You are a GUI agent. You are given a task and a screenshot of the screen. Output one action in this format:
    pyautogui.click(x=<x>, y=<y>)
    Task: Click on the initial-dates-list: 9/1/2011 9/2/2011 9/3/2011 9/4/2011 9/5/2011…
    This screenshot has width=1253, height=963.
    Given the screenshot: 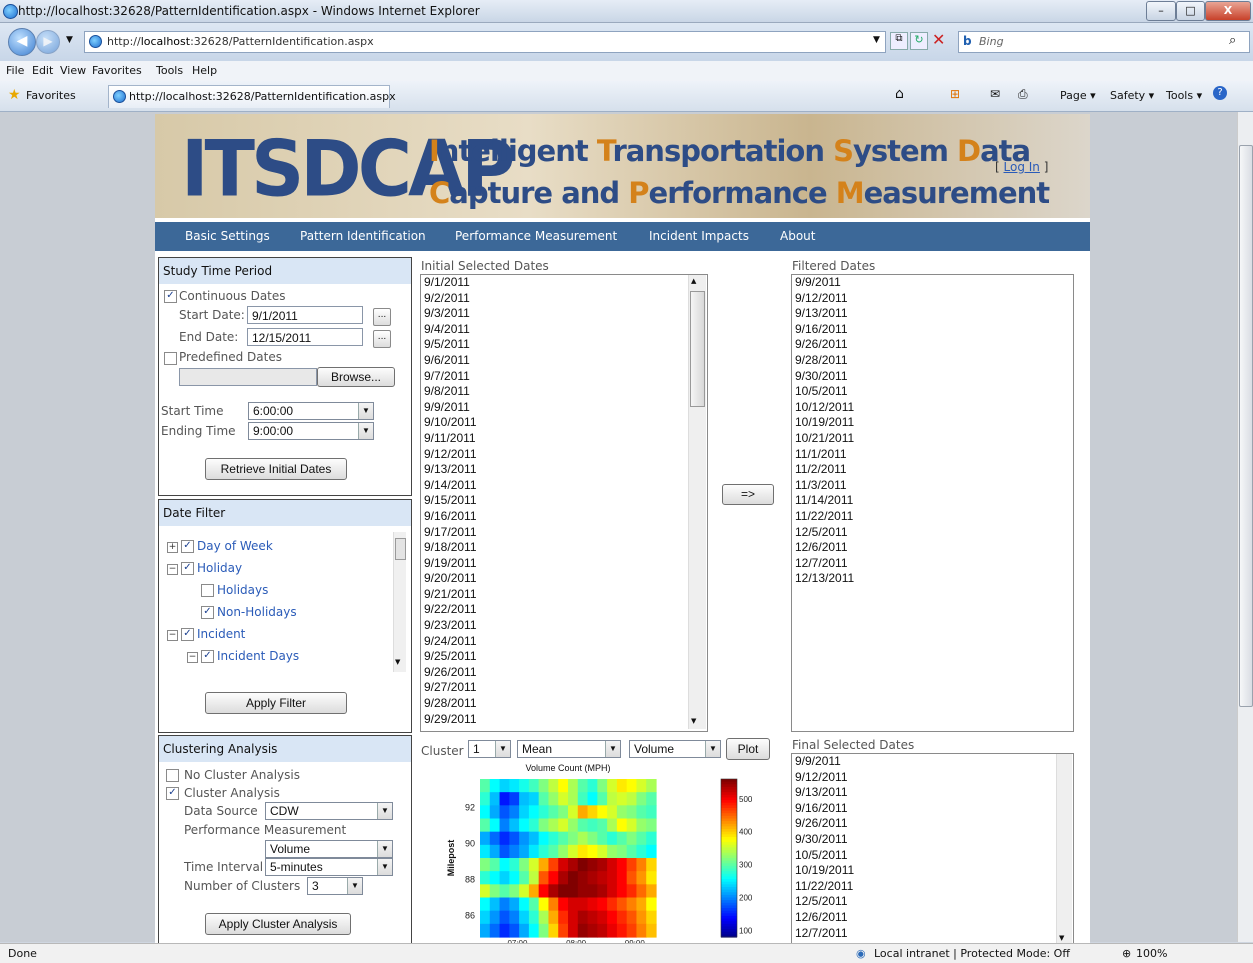 What is the action you would take?
    pyautogui.click(x=564, y=503)
    